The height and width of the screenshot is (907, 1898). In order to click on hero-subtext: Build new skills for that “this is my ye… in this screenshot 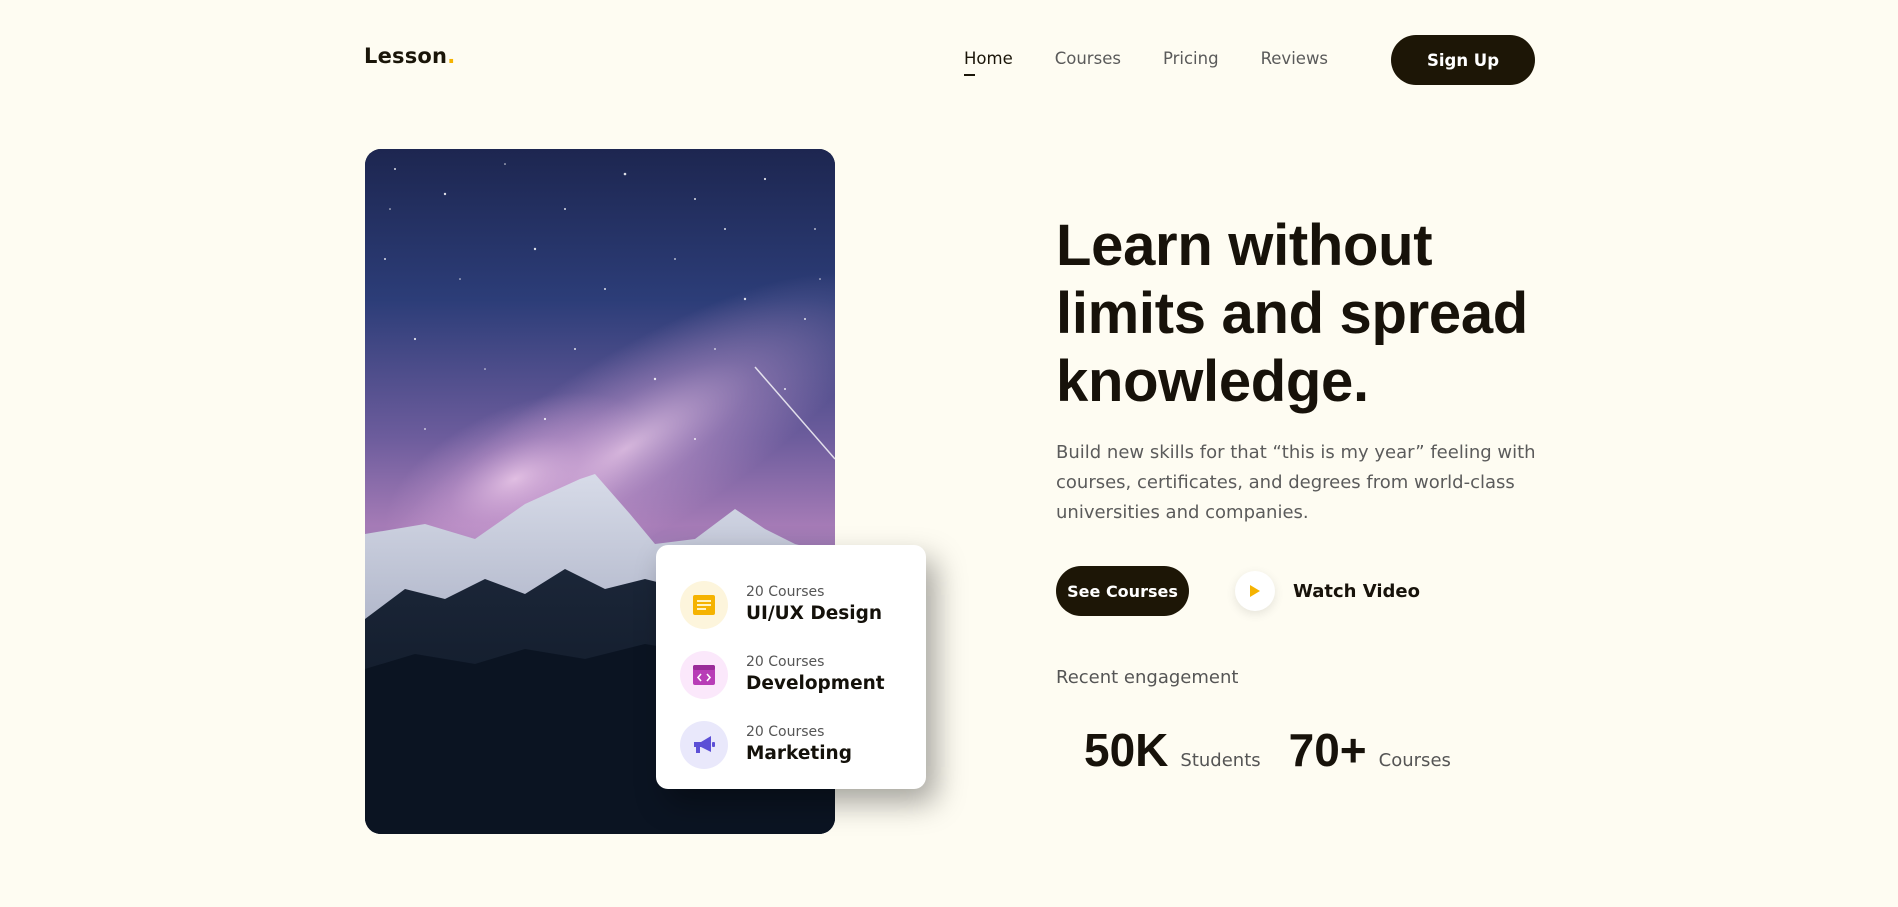, I will do `click(1296, 482)`.